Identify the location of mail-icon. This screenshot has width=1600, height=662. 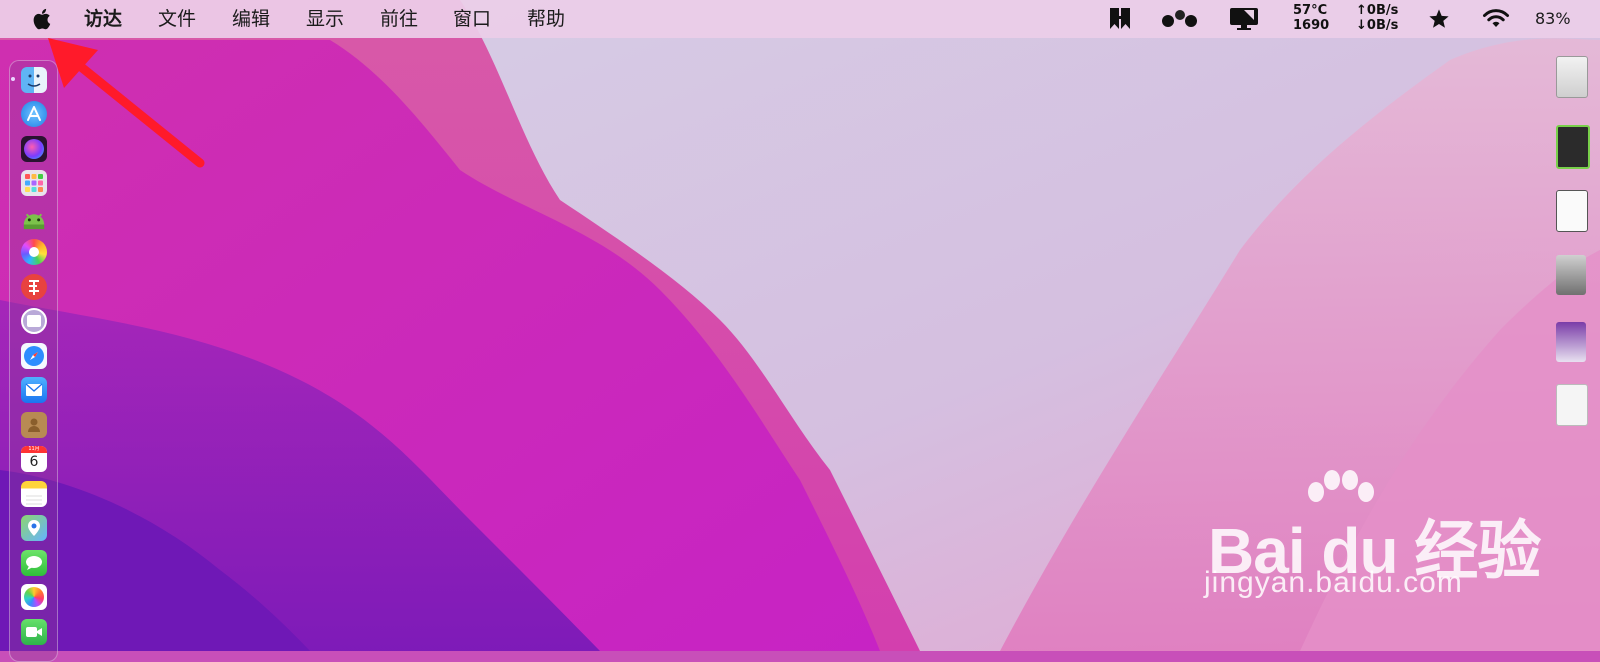
(34, 390).